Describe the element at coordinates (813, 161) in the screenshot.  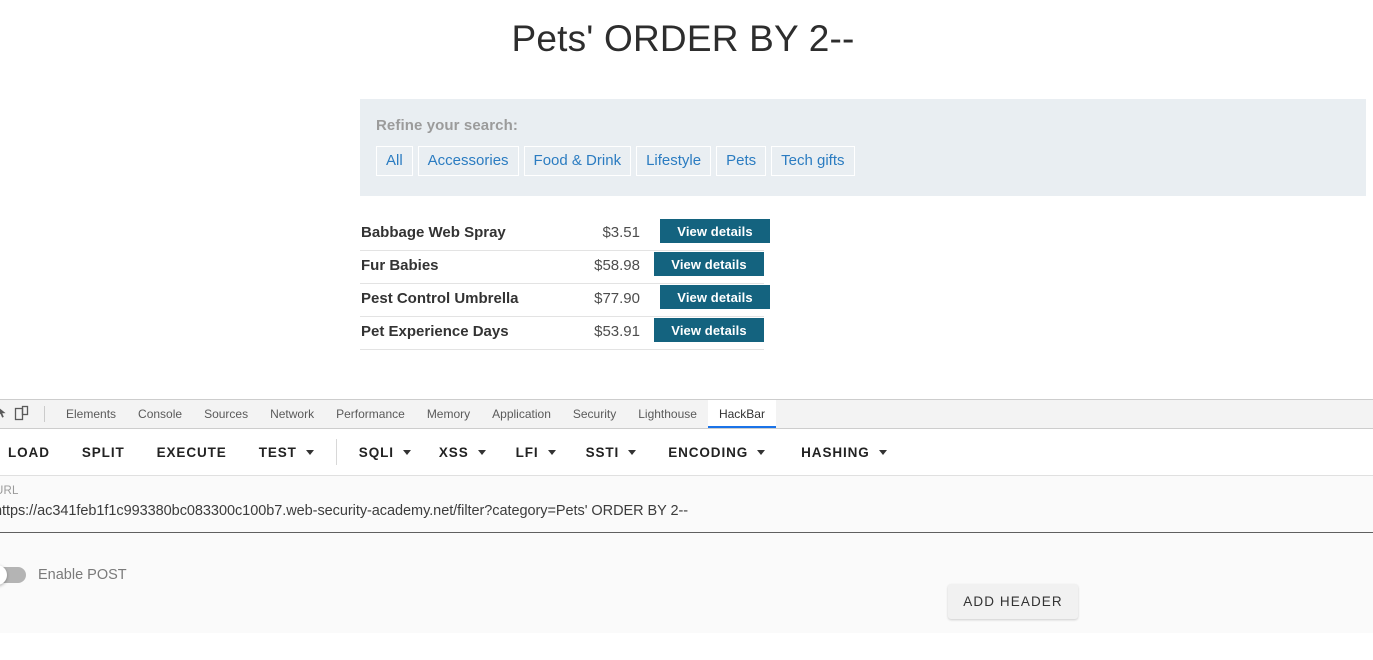
I see `category-filter-tech-gifts: Tech gifts` at that location.